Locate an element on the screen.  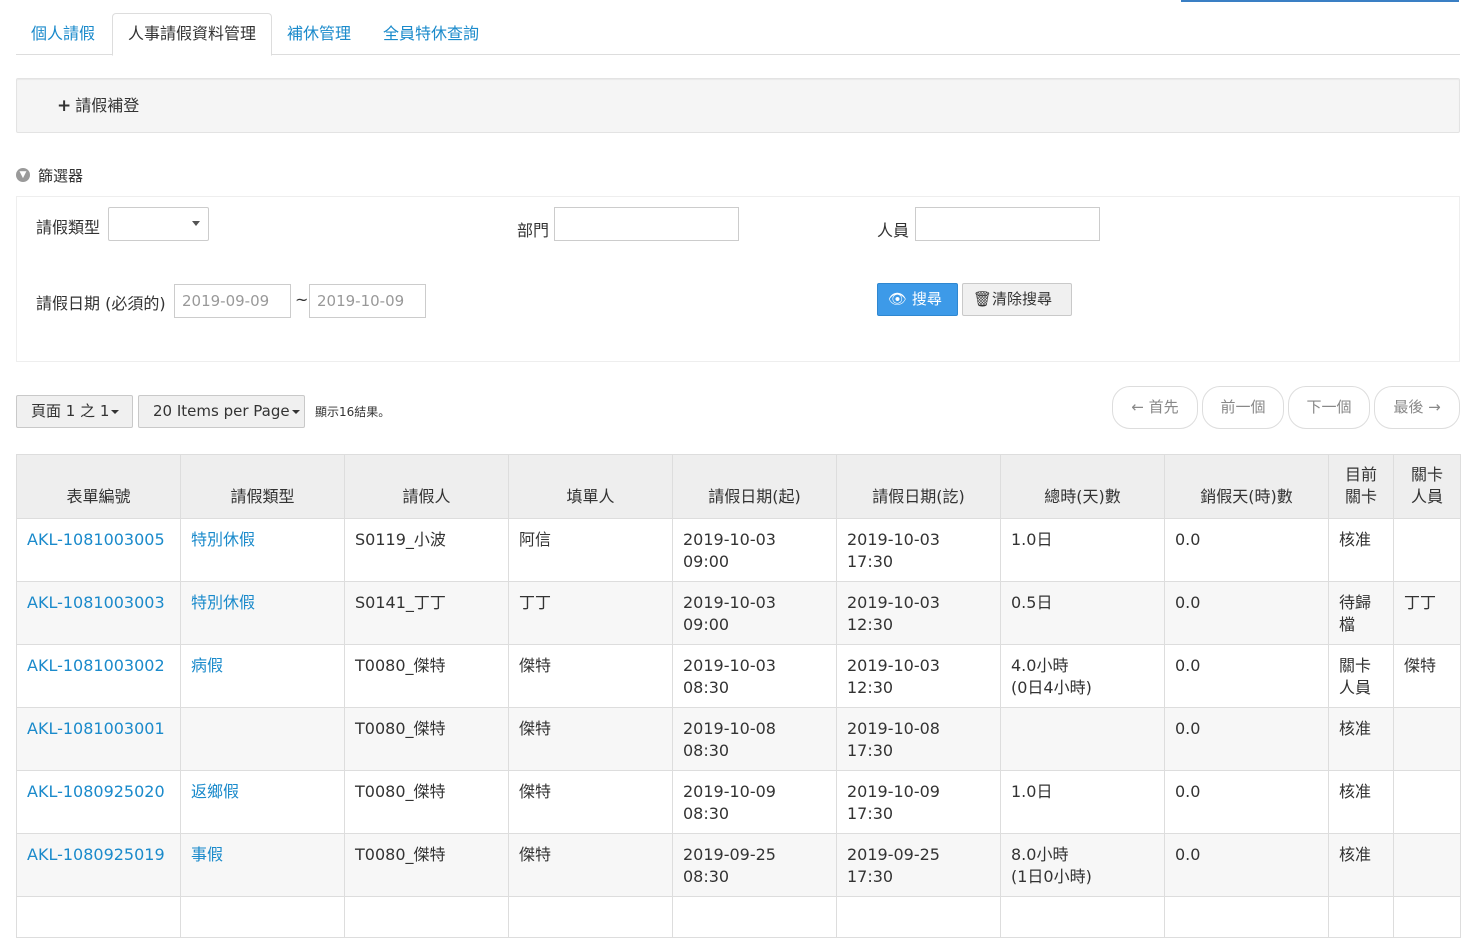
col-header-form-no: 表單編號 is located at coordinates (98, 486).